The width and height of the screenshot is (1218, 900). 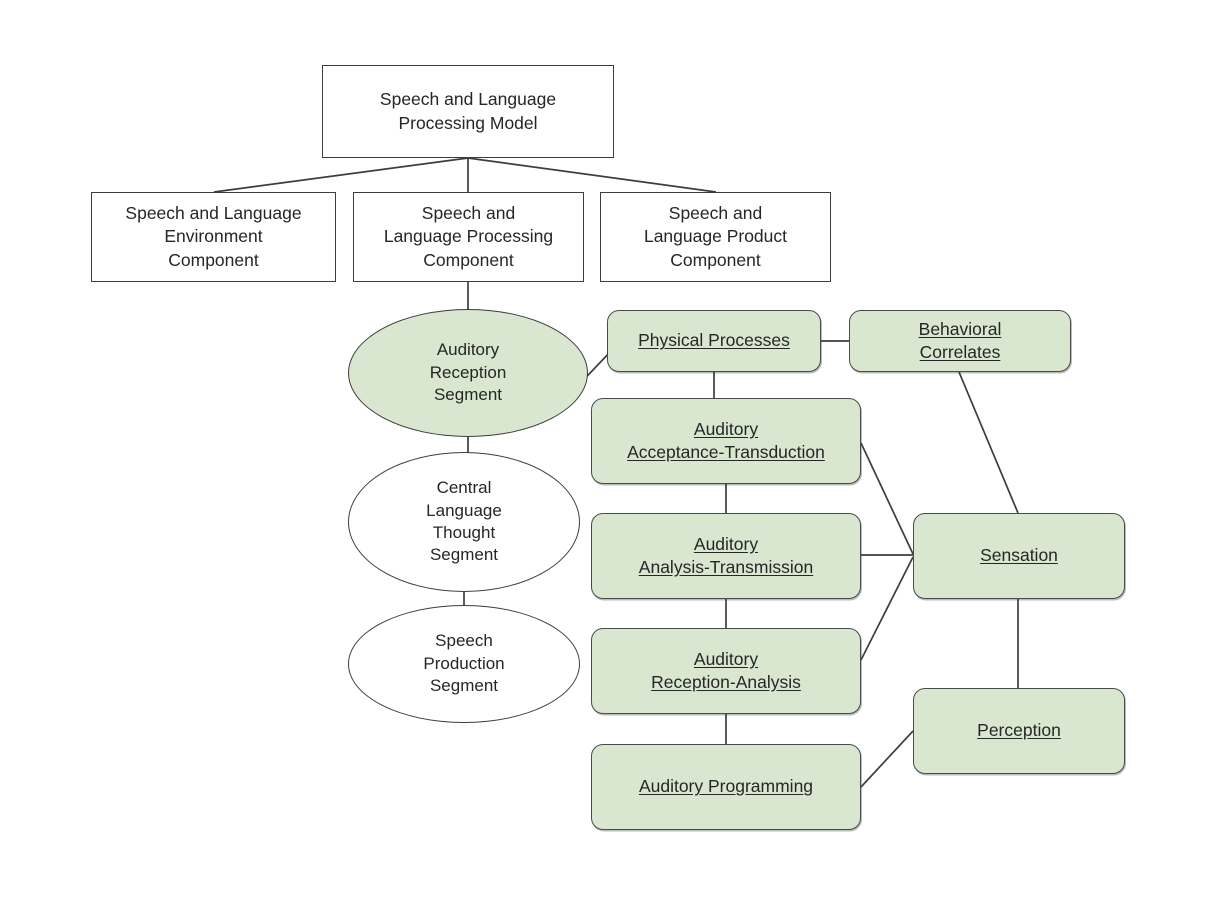 I want to click on node-label: Speech Production Segment, so click(x=464, y=663).